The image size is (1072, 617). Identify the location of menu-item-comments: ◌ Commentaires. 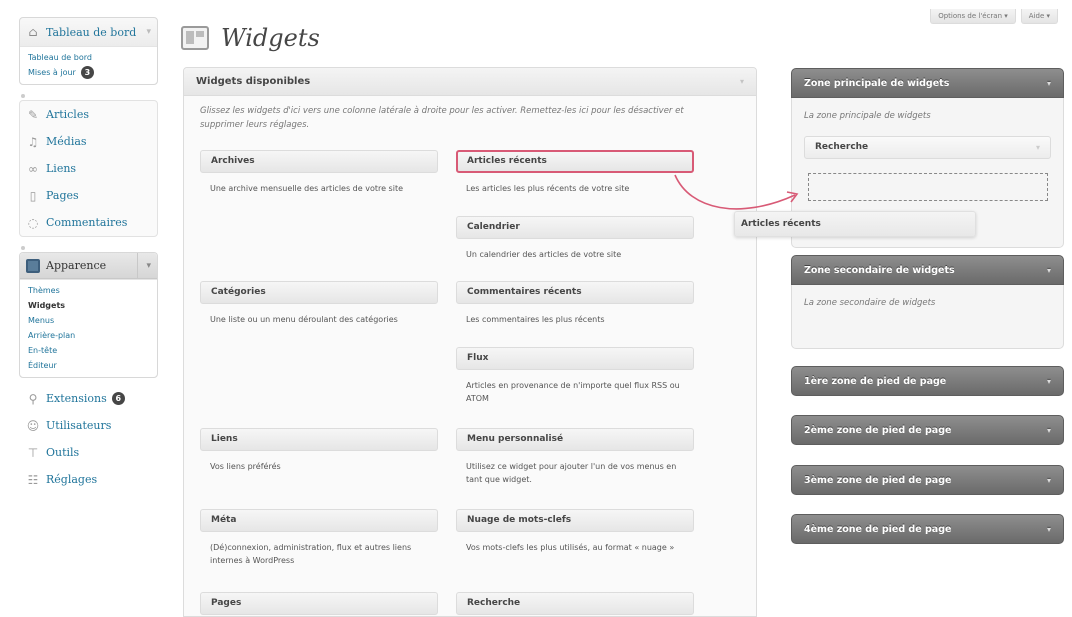
(88, 222).